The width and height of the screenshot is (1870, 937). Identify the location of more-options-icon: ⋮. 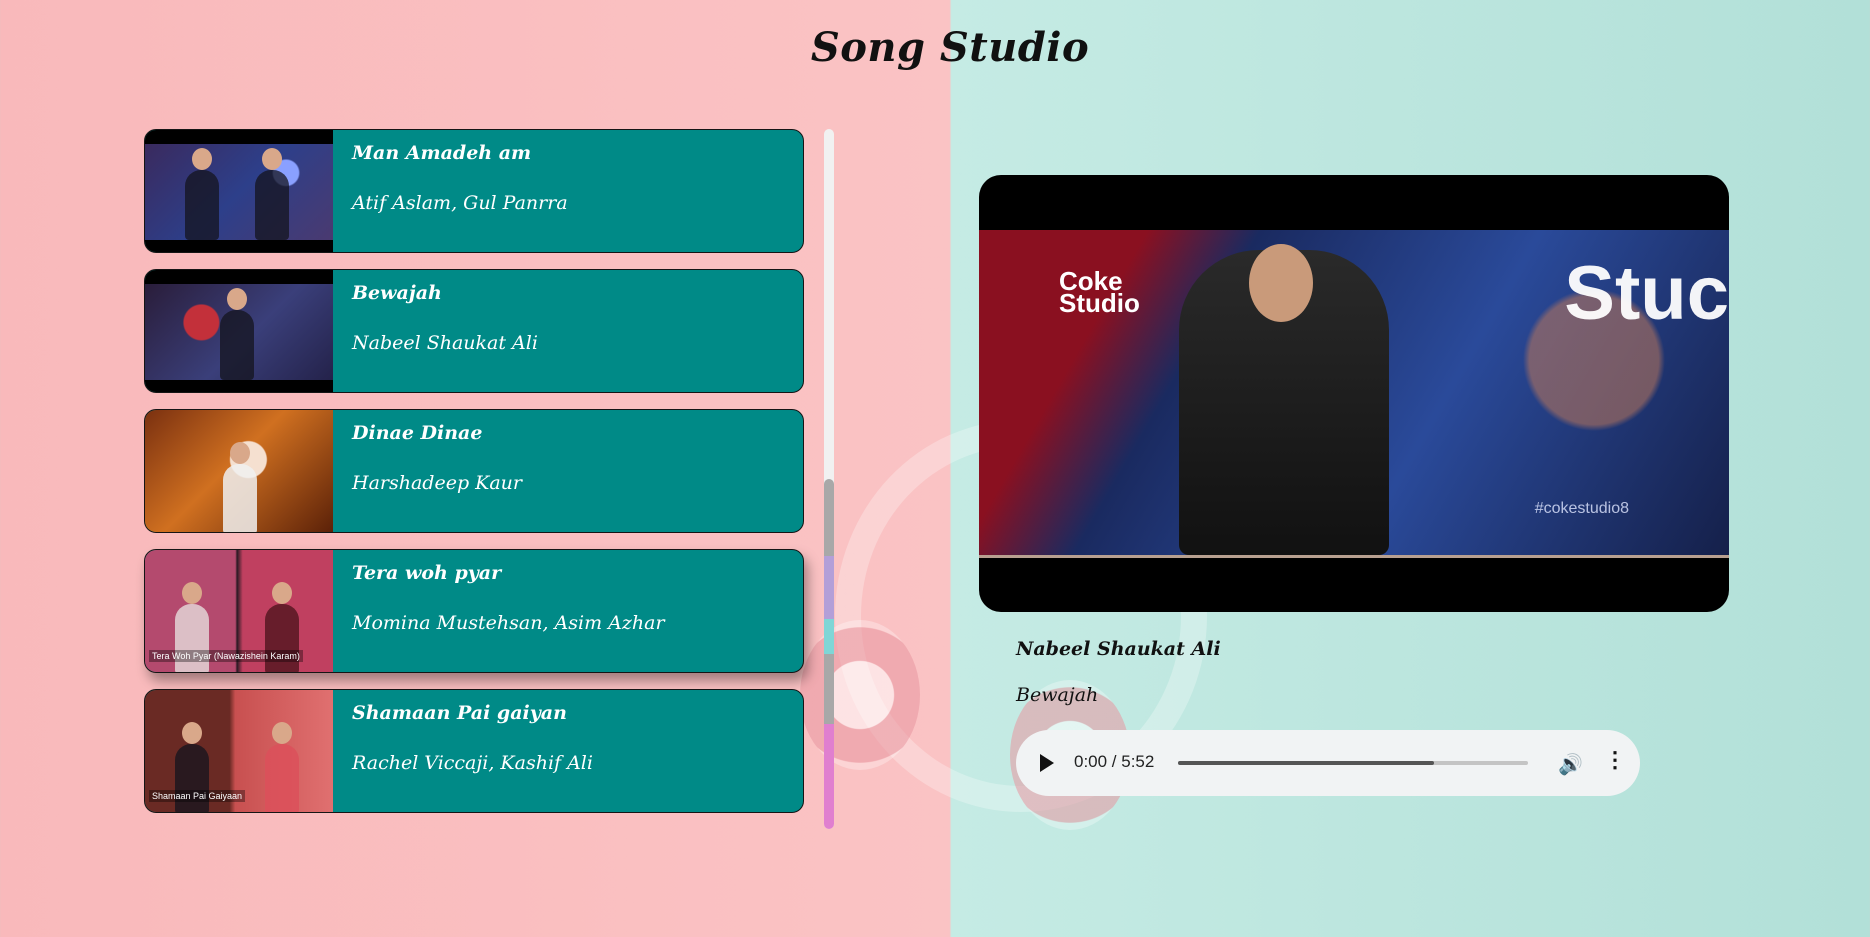
(1615, 760).